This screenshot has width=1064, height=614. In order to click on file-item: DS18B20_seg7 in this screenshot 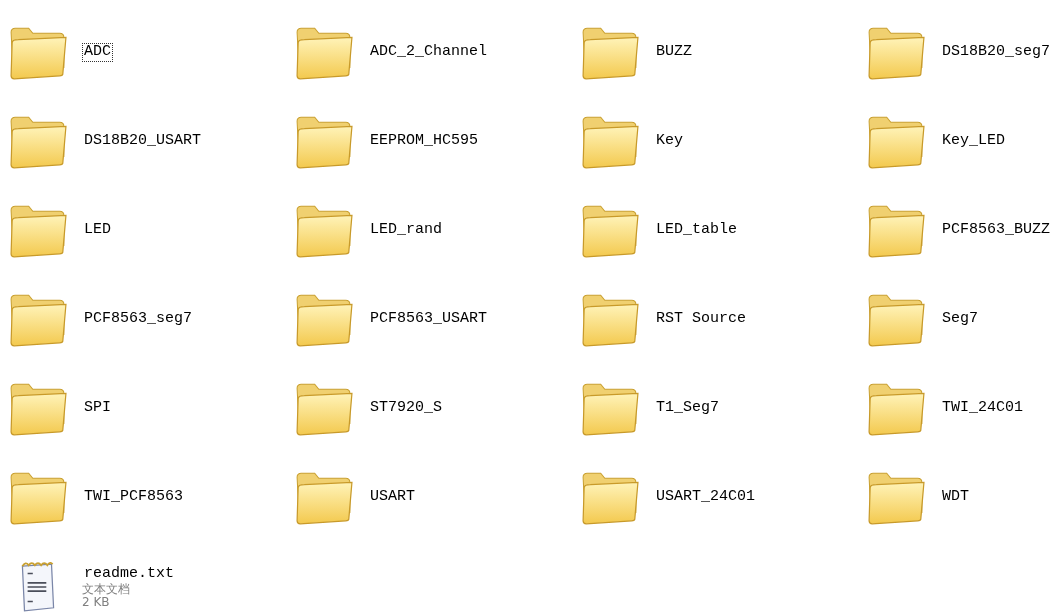, I will do `click(965, 52)`.